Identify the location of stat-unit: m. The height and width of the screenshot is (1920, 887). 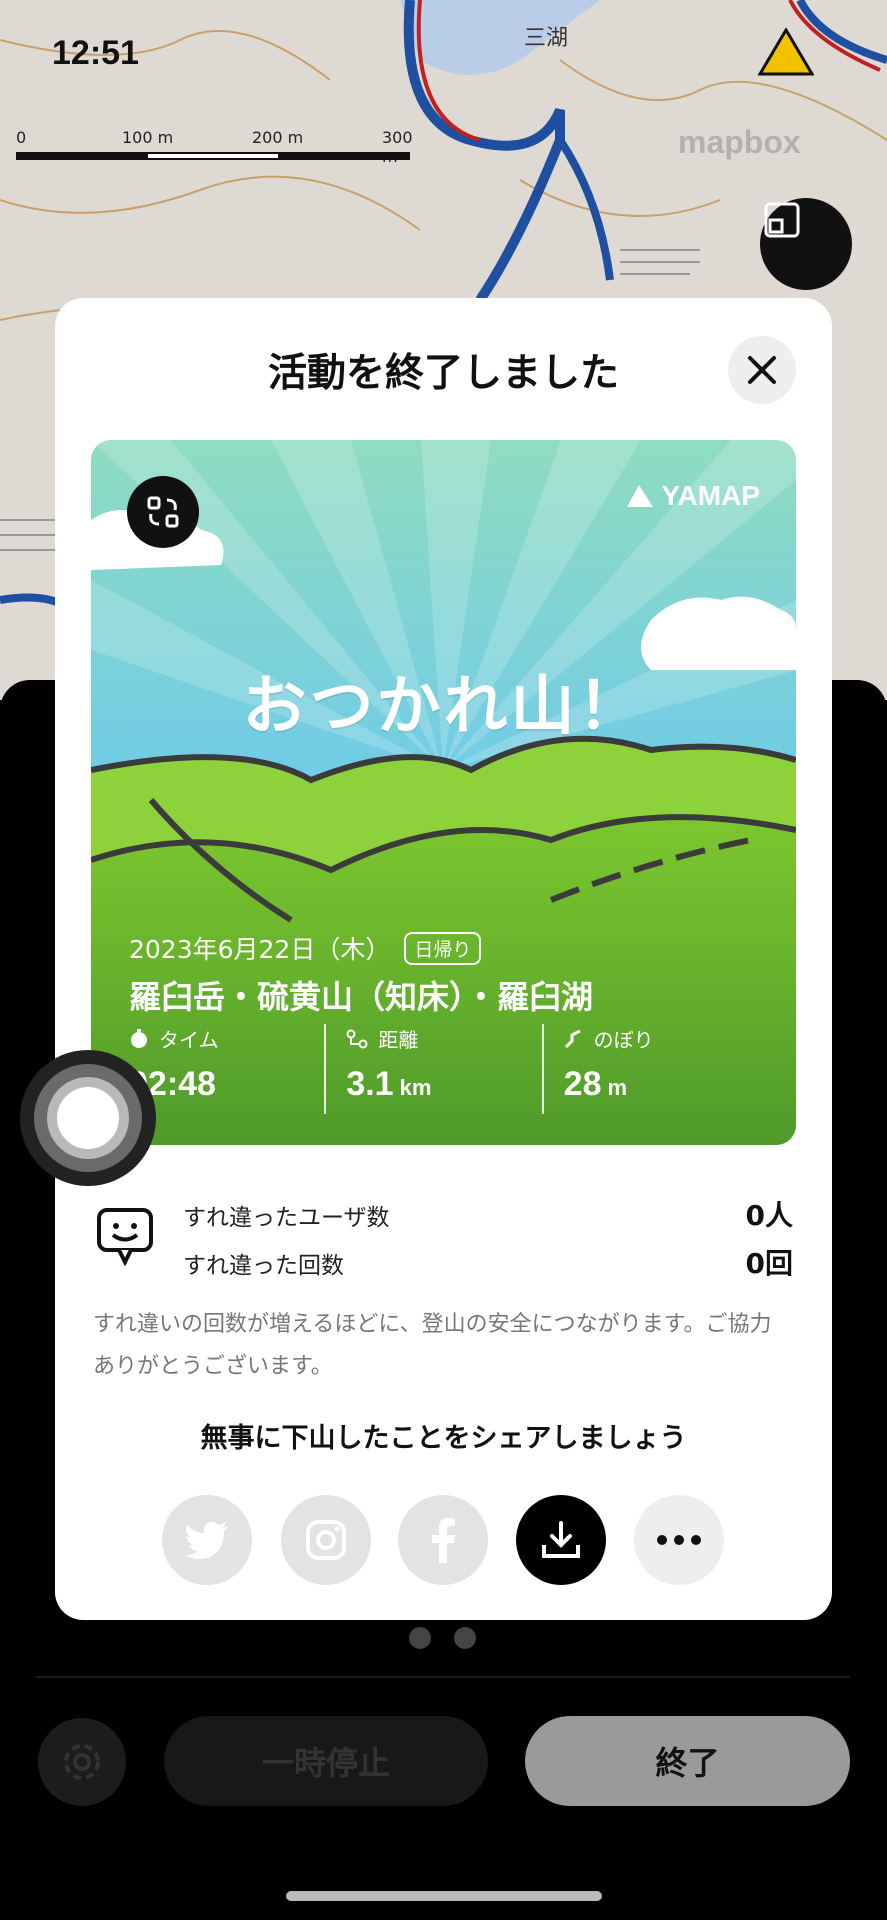
(617, 1087).